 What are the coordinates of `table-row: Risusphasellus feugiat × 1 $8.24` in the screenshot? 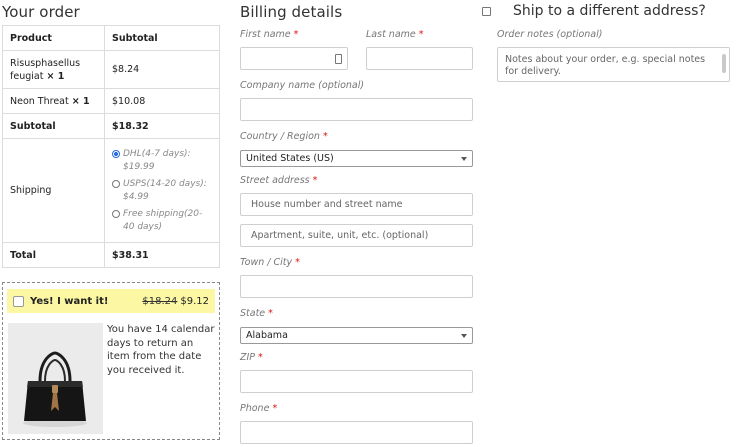 It's located at (111, 69).